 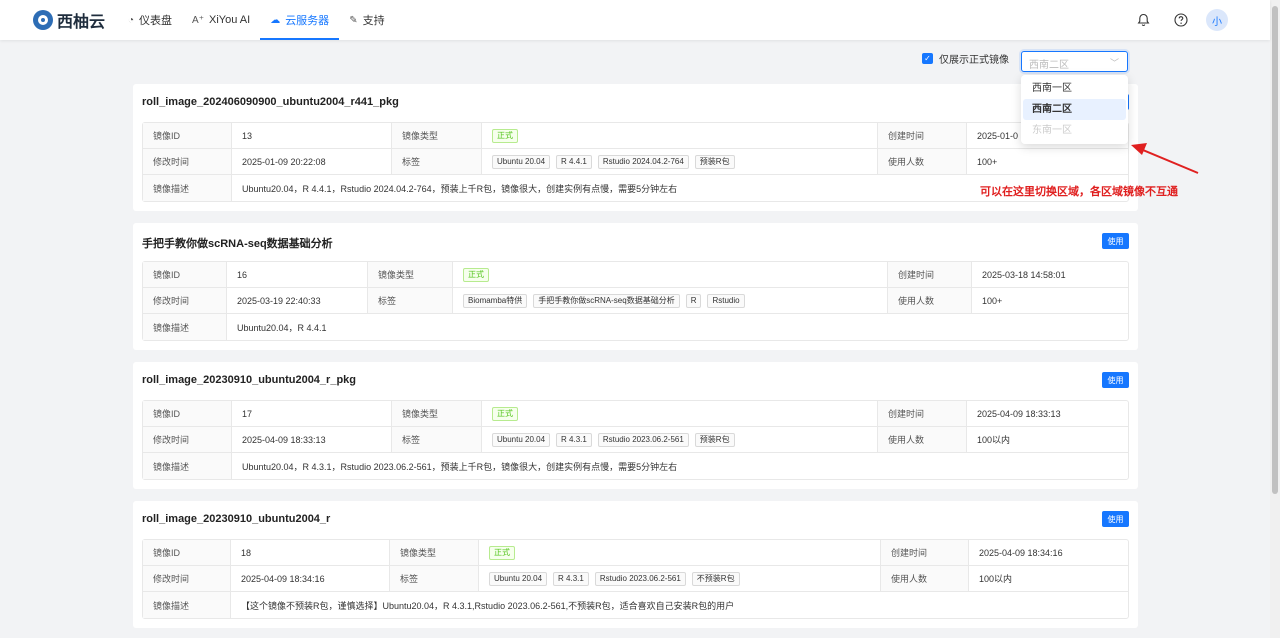 I want to click on nav-item-cloud-server: ☁ 云服务器, so click(x=300, y=20).